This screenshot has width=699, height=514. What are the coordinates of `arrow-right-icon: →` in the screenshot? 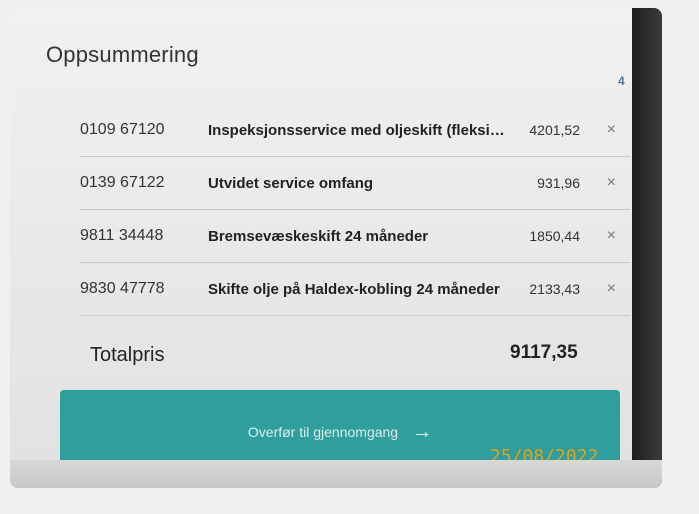 It's located at (422, 431).